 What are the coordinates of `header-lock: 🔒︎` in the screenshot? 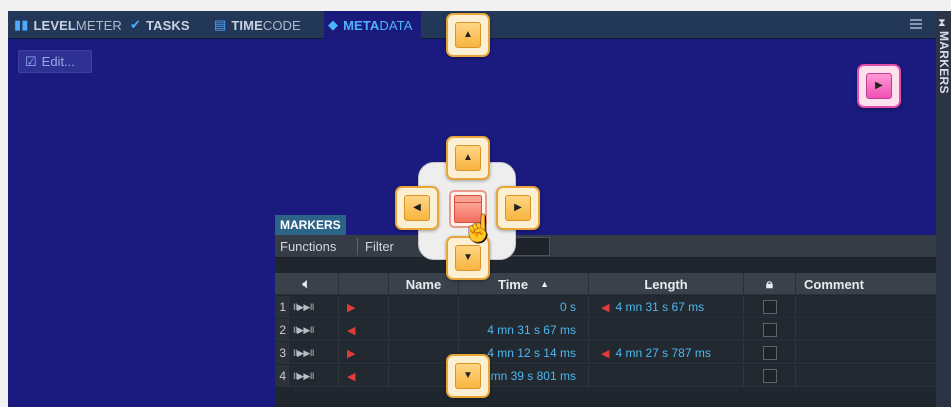 It's located at (770, 284).